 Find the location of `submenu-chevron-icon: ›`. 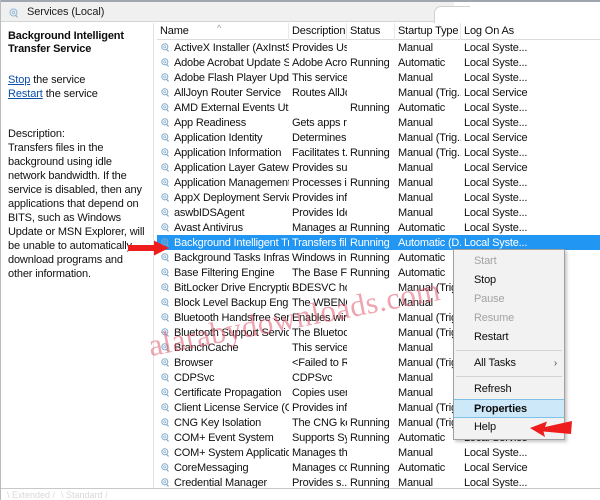

submenu-chevron-icon: › is located at coordinates (555, 363).